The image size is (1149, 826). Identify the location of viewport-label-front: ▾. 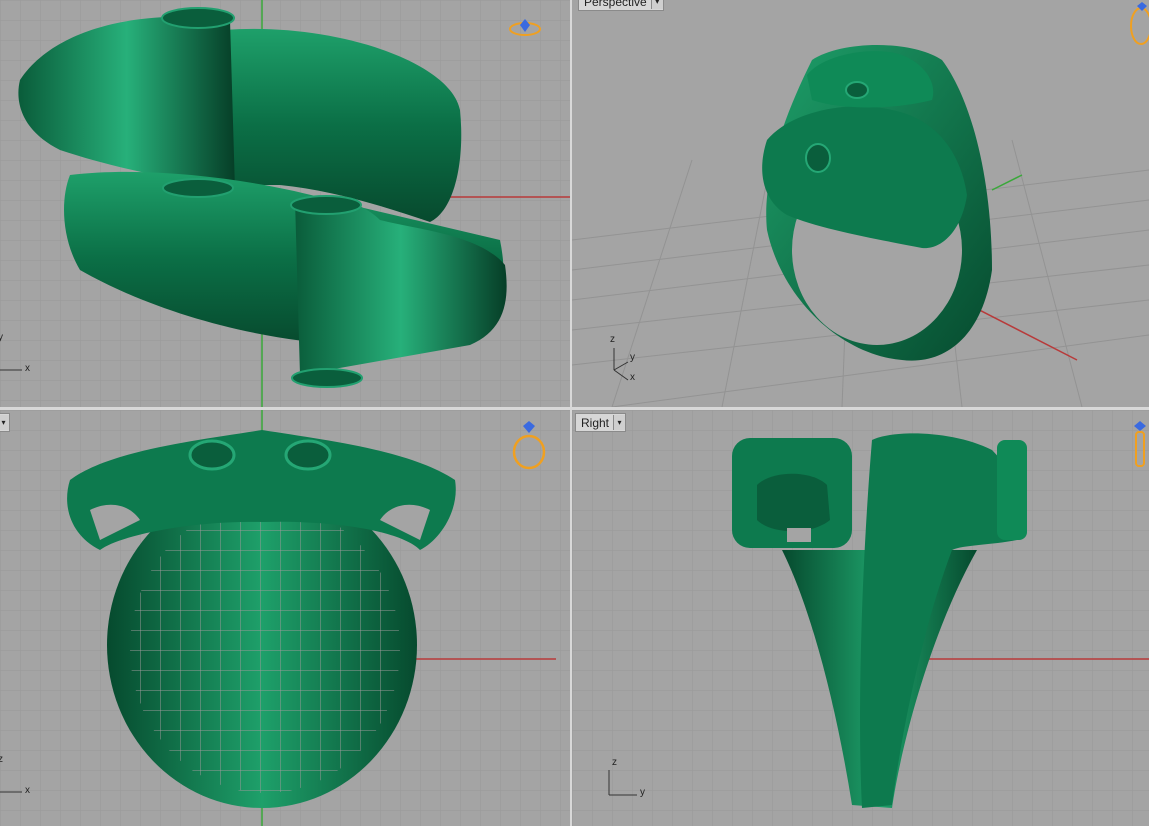
(5, 422).